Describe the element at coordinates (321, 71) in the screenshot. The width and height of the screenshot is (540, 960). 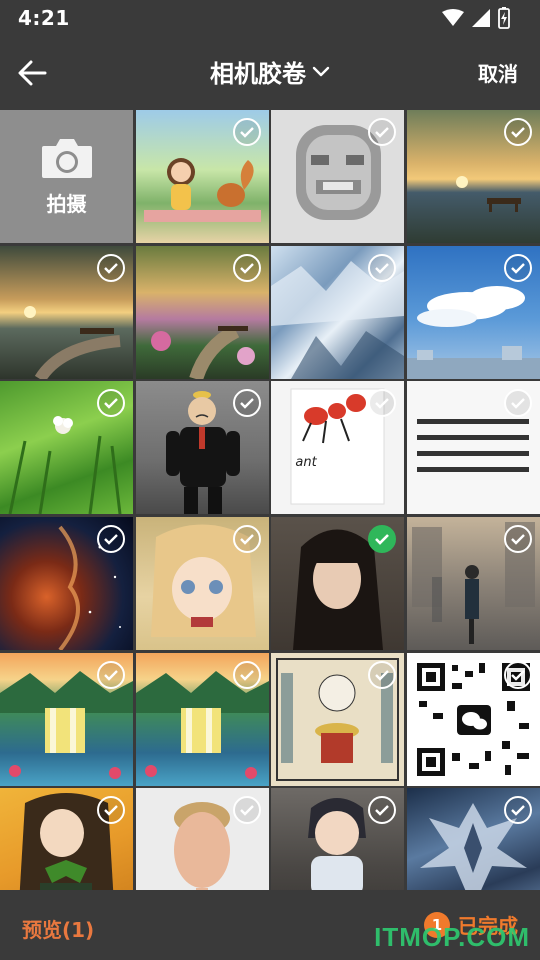
I see `chevron-down-icon` at that location.